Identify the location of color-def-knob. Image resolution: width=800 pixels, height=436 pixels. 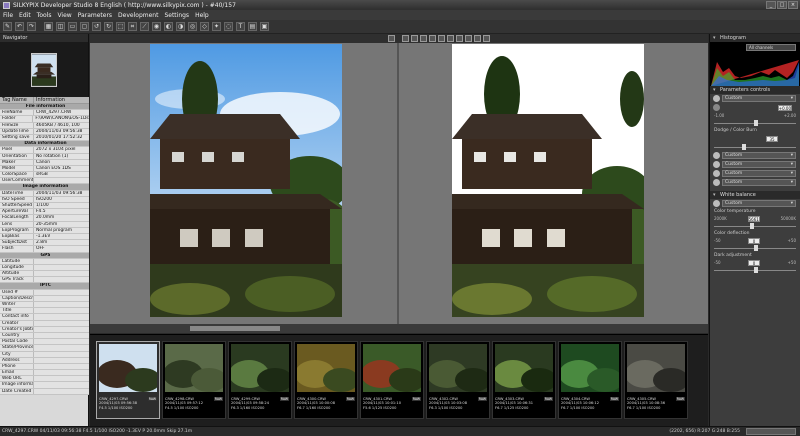
(756, 248).